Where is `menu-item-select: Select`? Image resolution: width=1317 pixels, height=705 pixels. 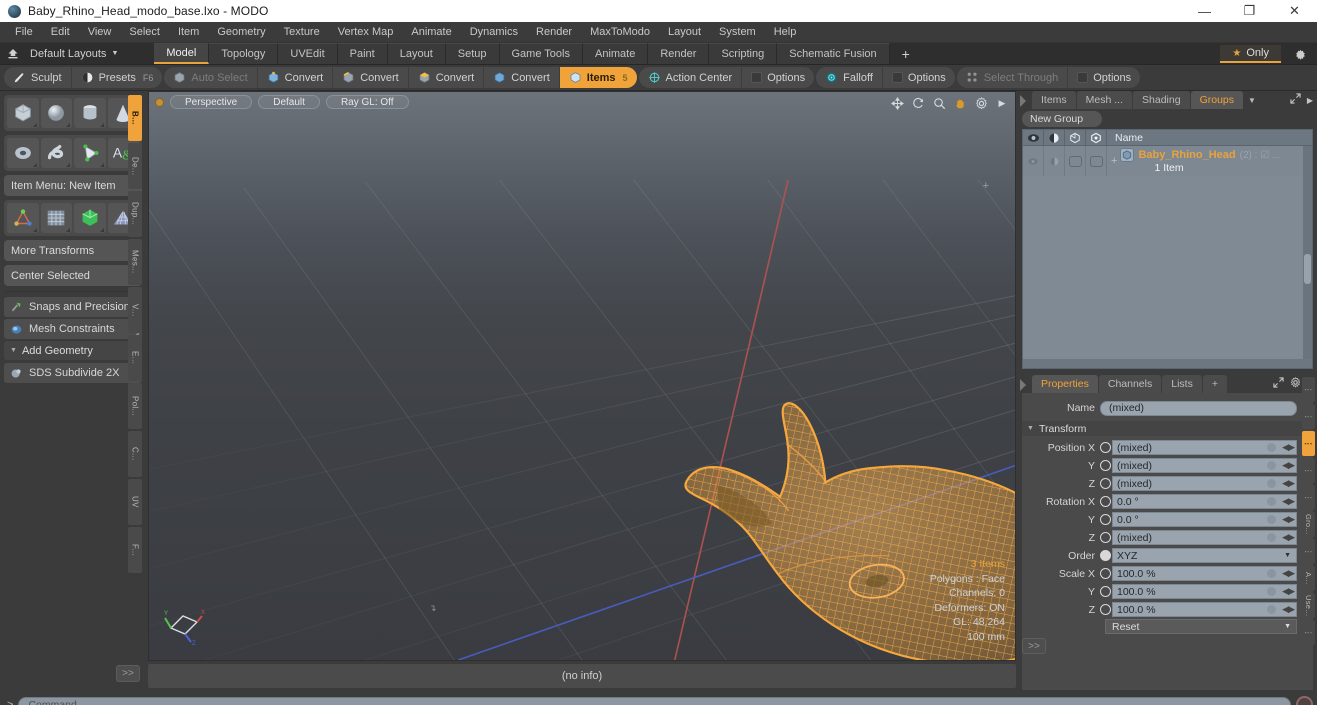
menu-item-select: Select is located at coordinates (144, 32).